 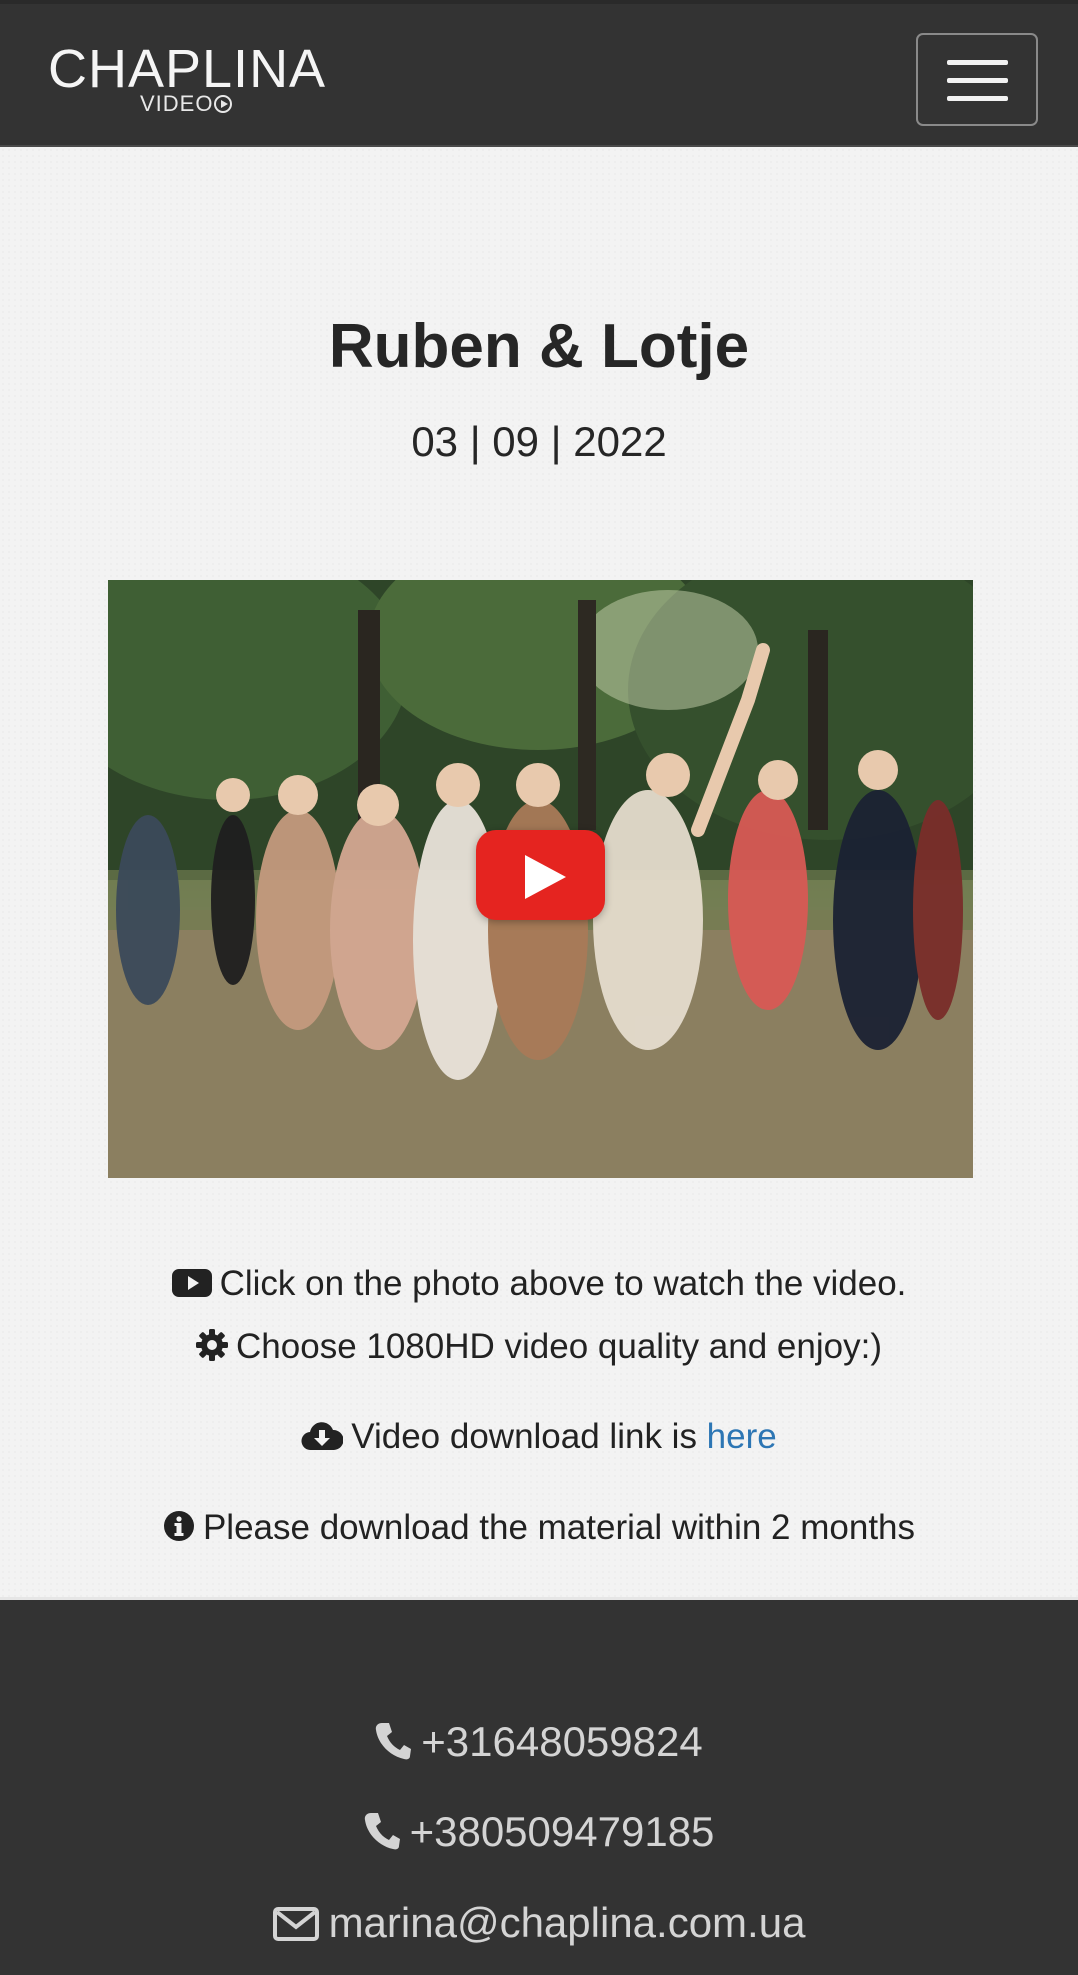 I want to click on phone-link-1: +31648059824, so click(x=539, y=1744).